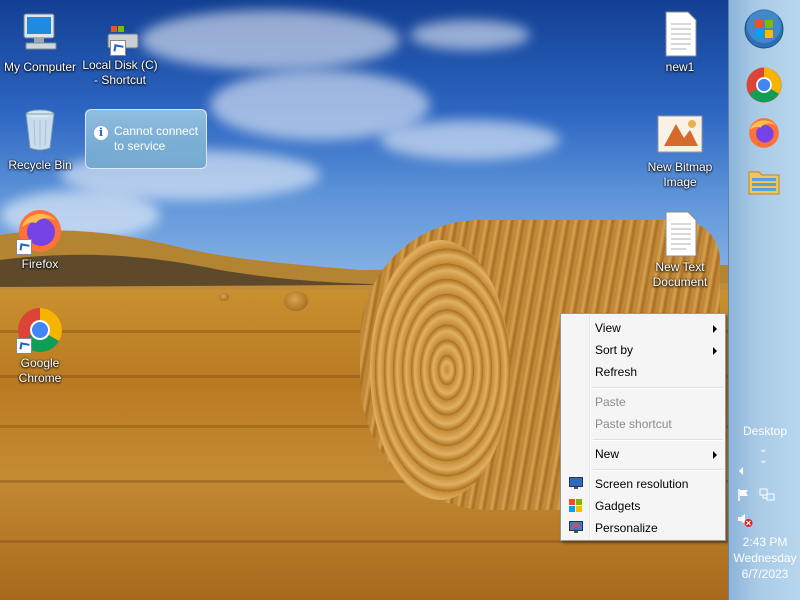  Describe the element at coordinates (643, 454) in the screenshot. I see `menu-item-new: New` at that location.